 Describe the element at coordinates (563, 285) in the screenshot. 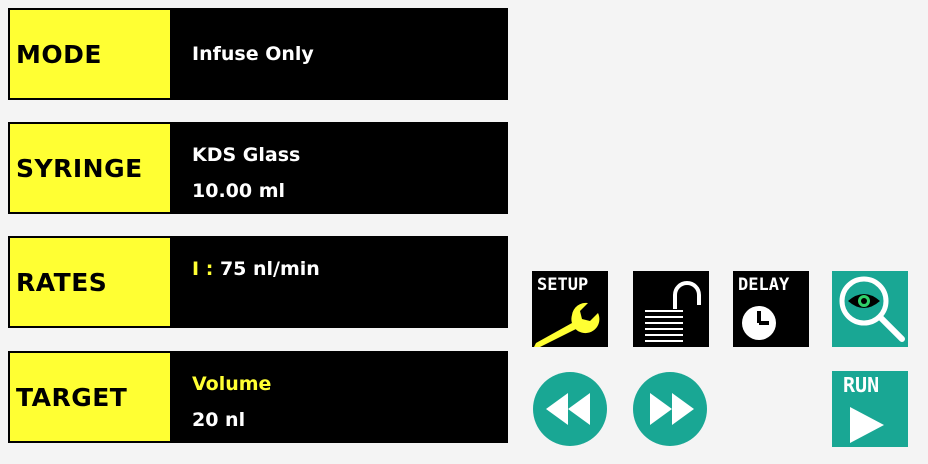

I see `setup-button-label: SETUP` at that location.